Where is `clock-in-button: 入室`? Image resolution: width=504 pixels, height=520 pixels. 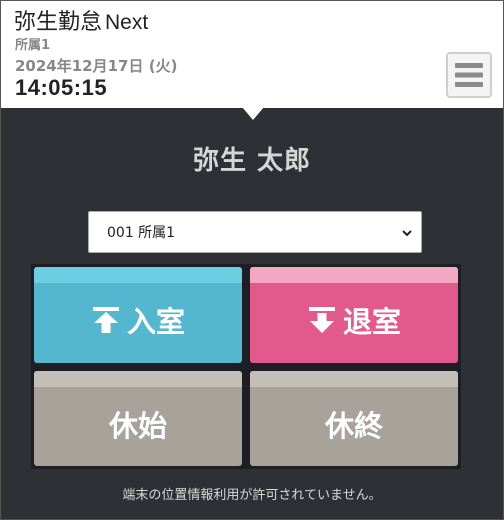 clock-in-button: 入室 is located at coordinates (138, 315).